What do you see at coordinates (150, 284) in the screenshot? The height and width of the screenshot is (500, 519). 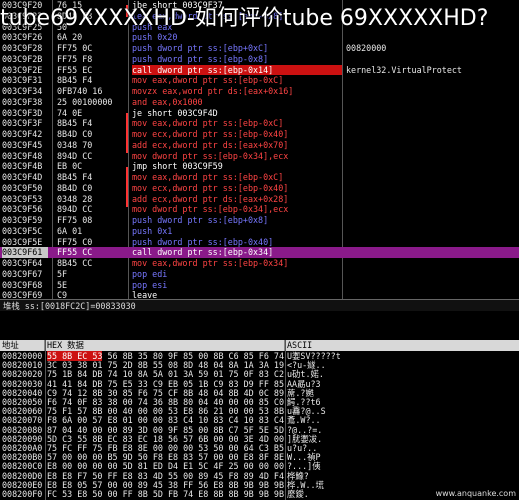 I see `instruction-text: pop esi` at bounding box center [150, 284].